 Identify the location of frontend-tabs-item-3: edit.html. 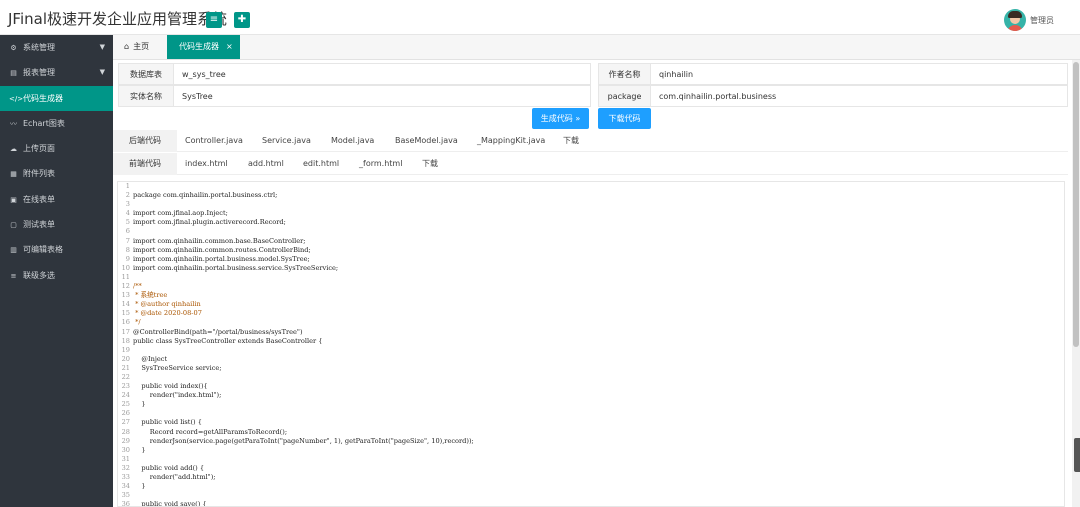
(321, 164).